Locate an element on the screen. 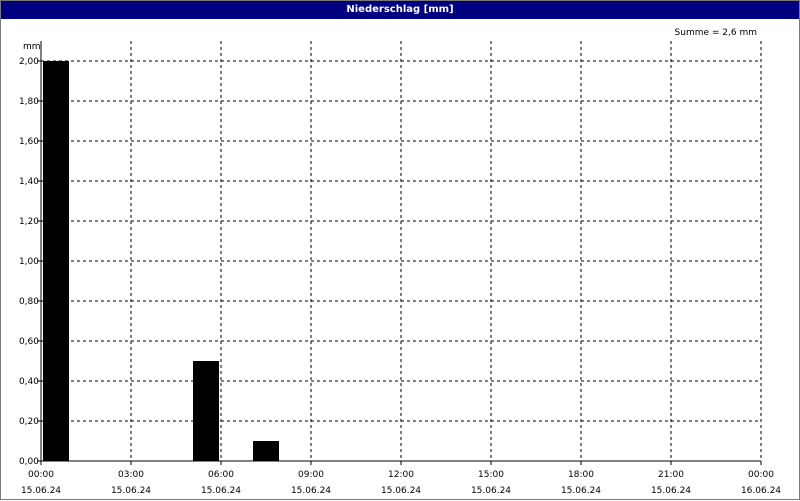 The image size is (800, 501). x-tick-time-label: 06:00 is located at coordinates (221, 475).